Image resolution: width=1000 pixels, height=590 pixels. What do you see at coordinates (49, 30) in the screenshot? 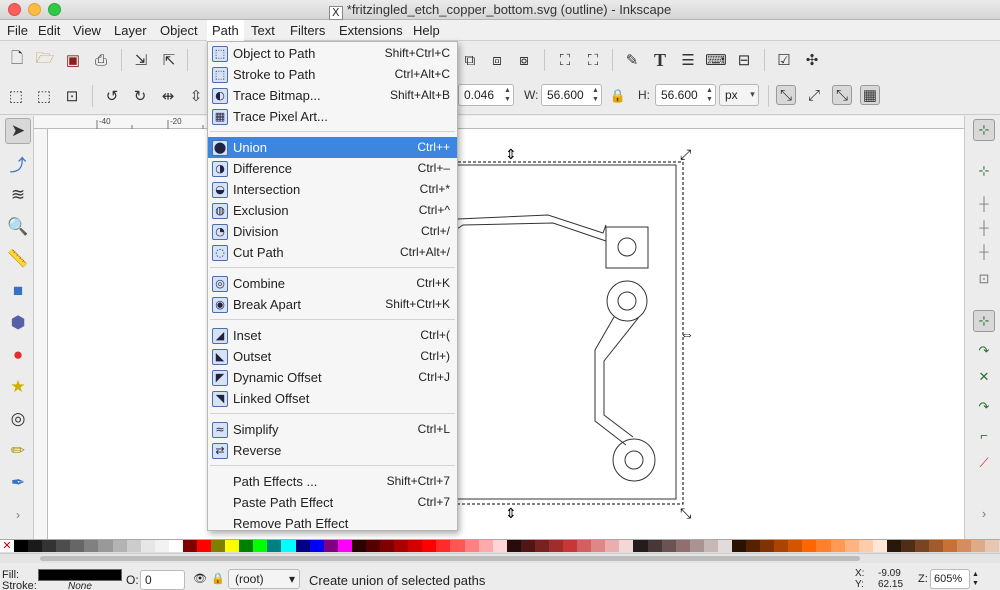
I see `menu-edit: Edit` at bounding box center [49, 30].